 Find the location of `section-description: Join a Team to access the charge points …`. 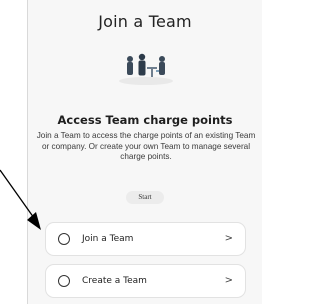

section-description: Join a Team to access the charge points … is located at coordinates (146, 146).